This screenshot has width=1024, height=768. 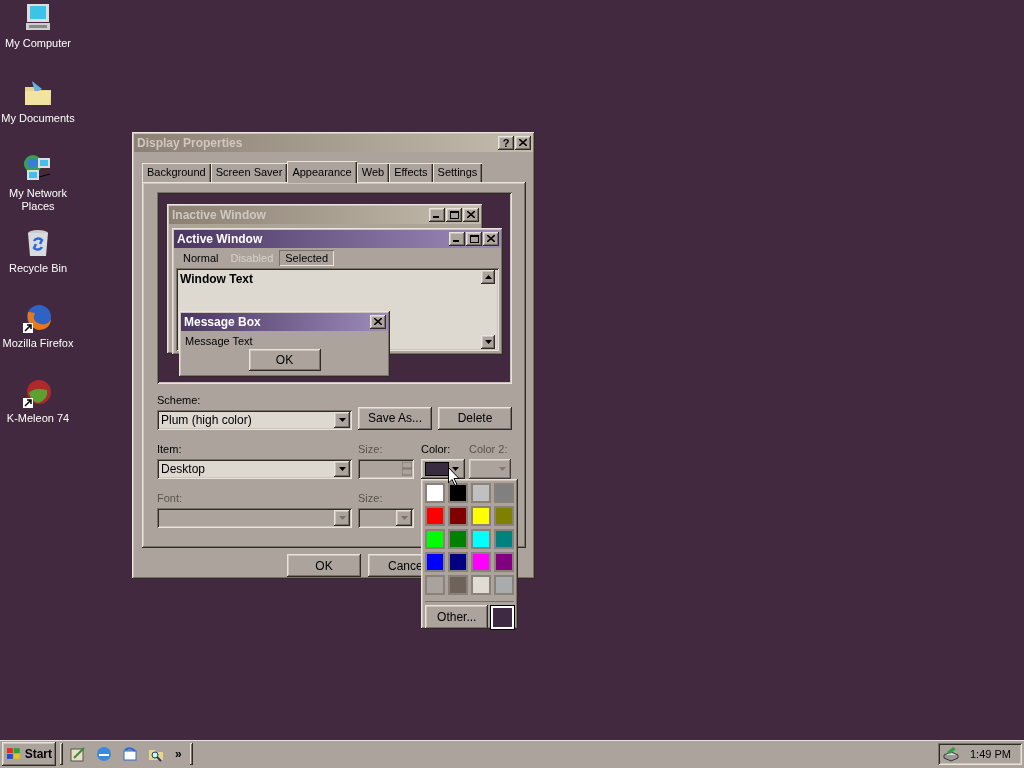 What do you see at coordinates (219, 340) in the screenshot?
I see `message-text: Message Text` at bounding box center [219, 340].